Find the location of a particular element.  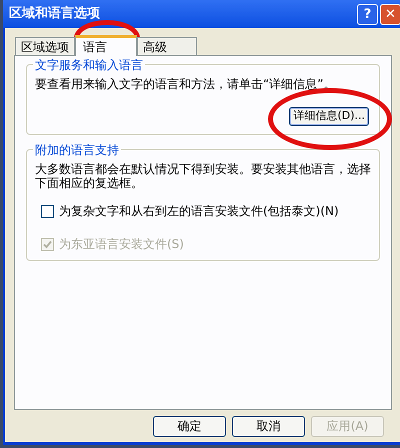

window-title: 区域和语言选项 is located at coordinates (55, 14).